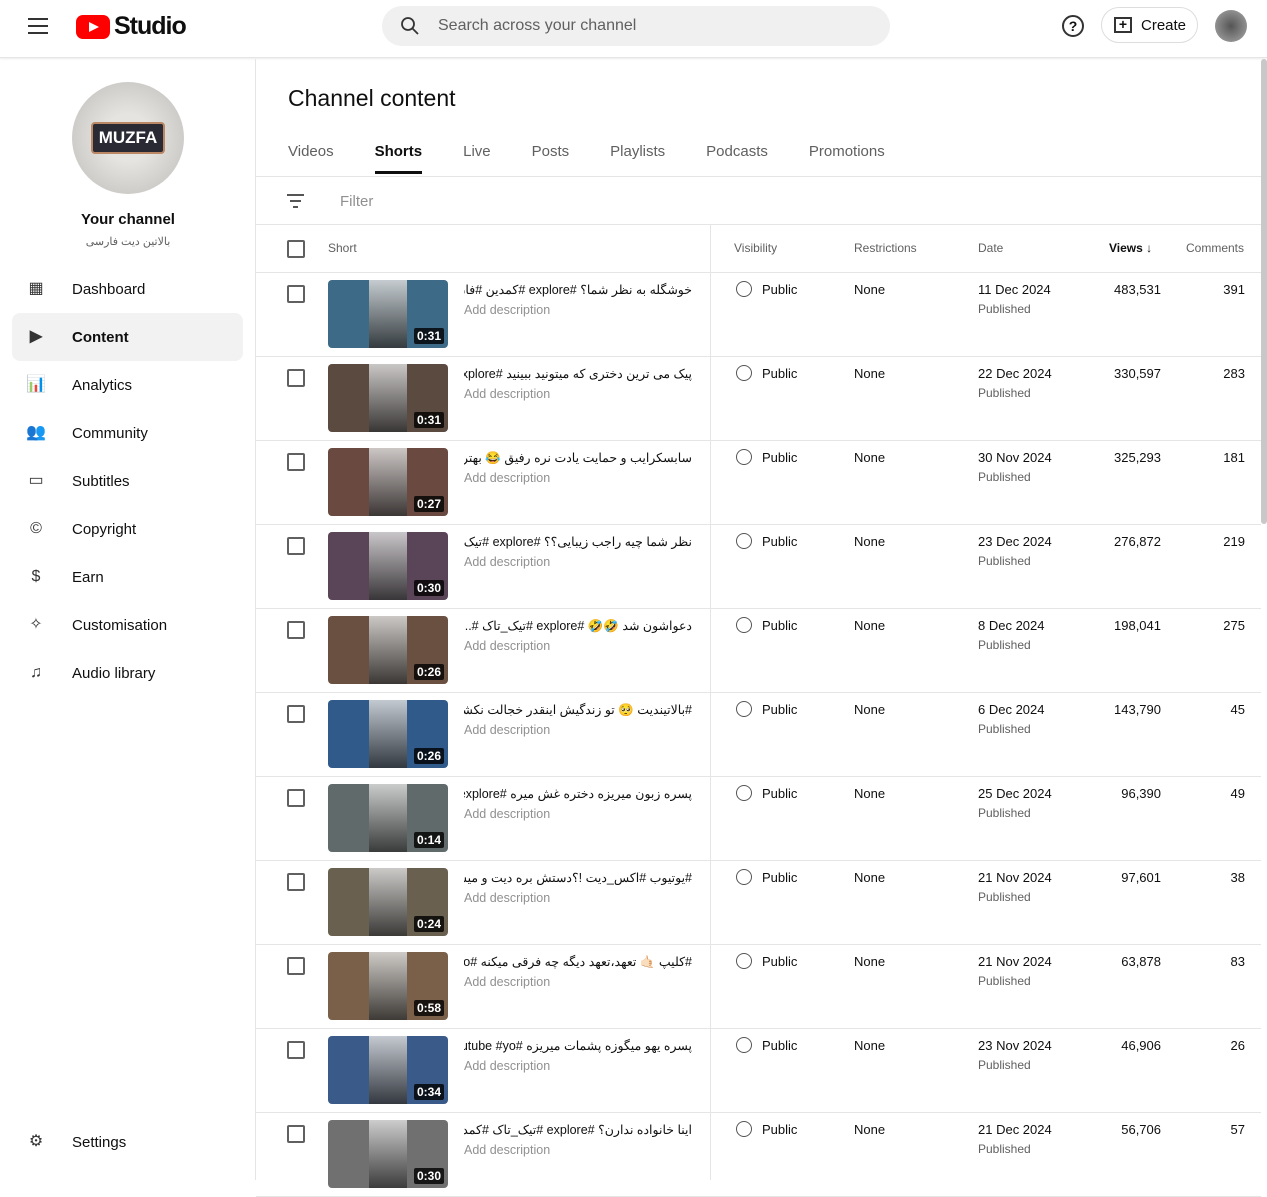 The image size is (1267, 1197). Describe the element at coordinates (131, 26) in the screenshot. I see `studio-logo: Studio` at that location.